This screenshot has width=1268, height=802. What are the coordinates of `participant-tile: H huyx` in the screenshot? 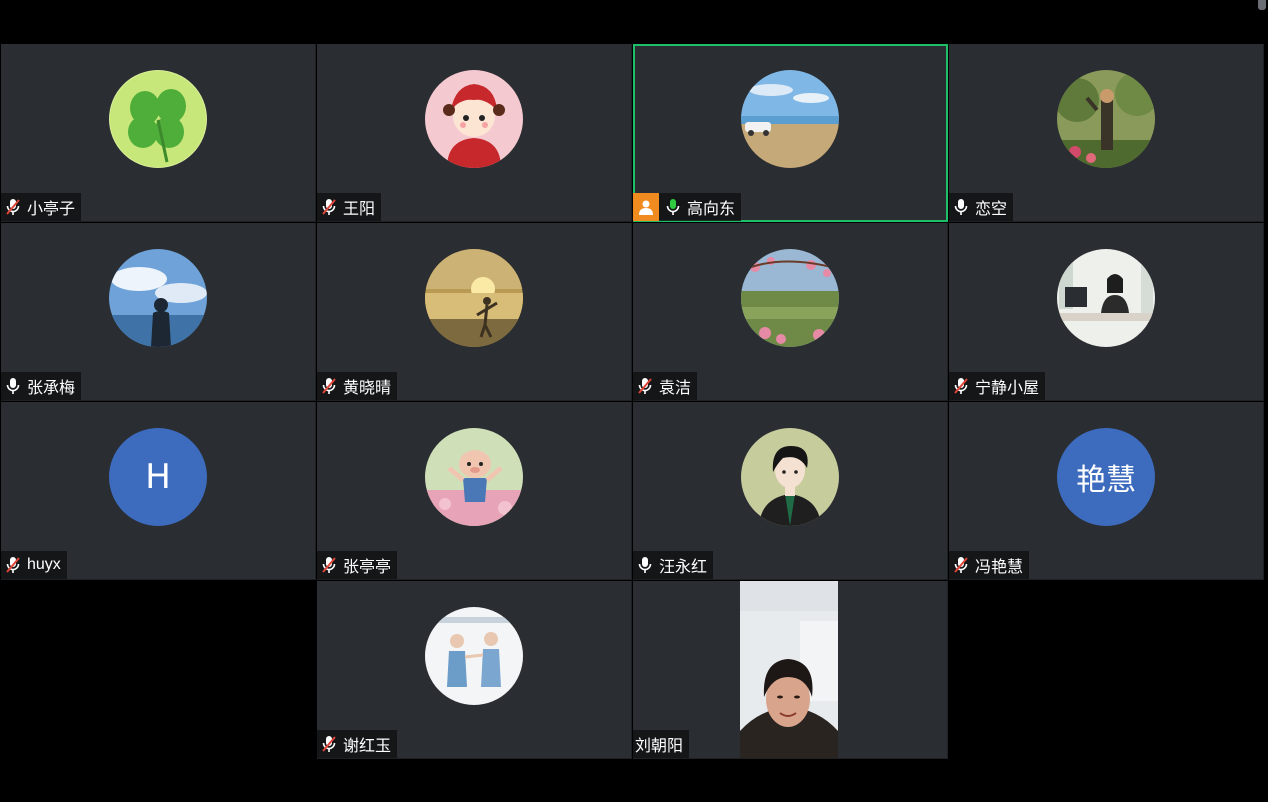 It's located at (158, 491).